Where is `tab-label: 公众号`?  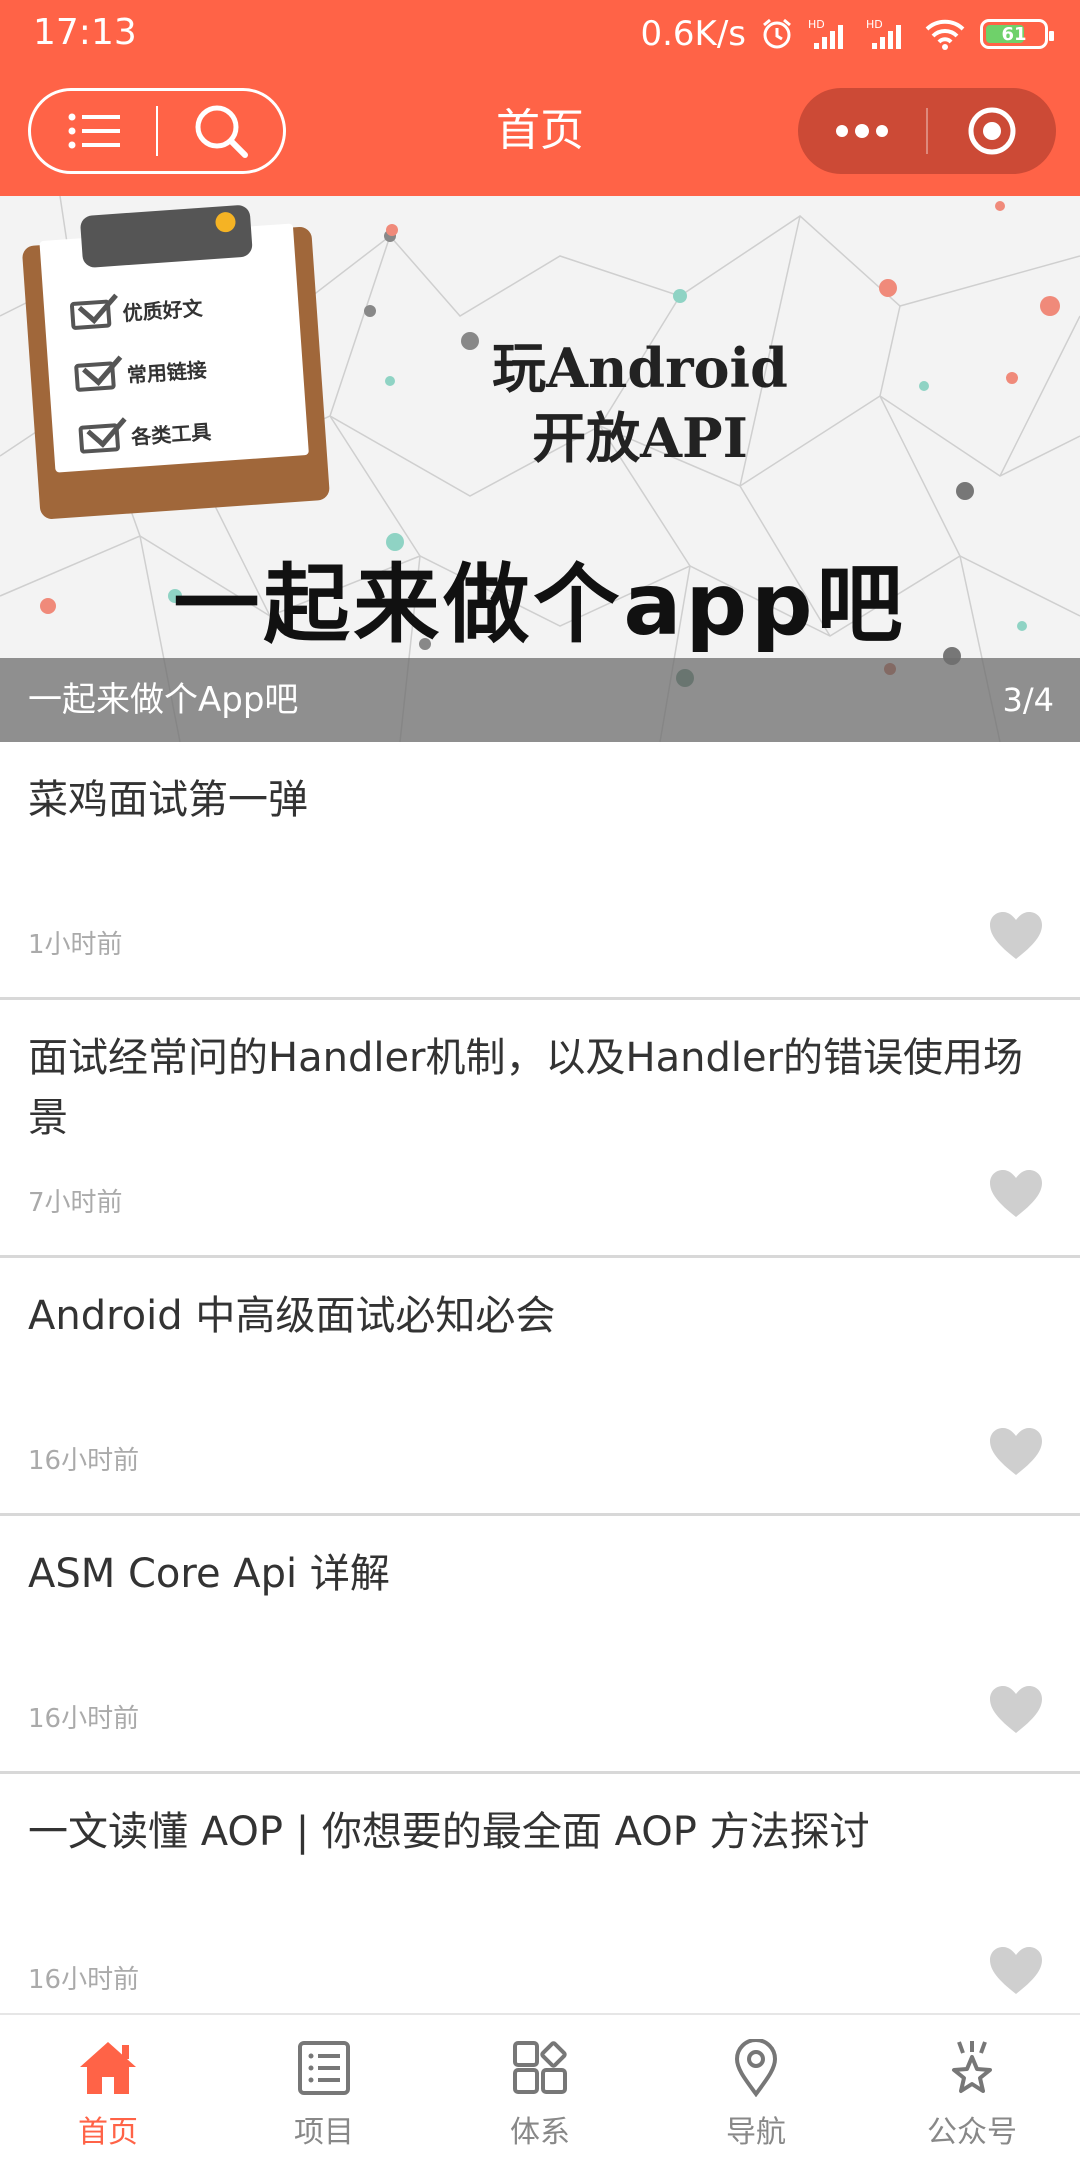
tab-label: 公众号 is located at coordinates (972, 2132).